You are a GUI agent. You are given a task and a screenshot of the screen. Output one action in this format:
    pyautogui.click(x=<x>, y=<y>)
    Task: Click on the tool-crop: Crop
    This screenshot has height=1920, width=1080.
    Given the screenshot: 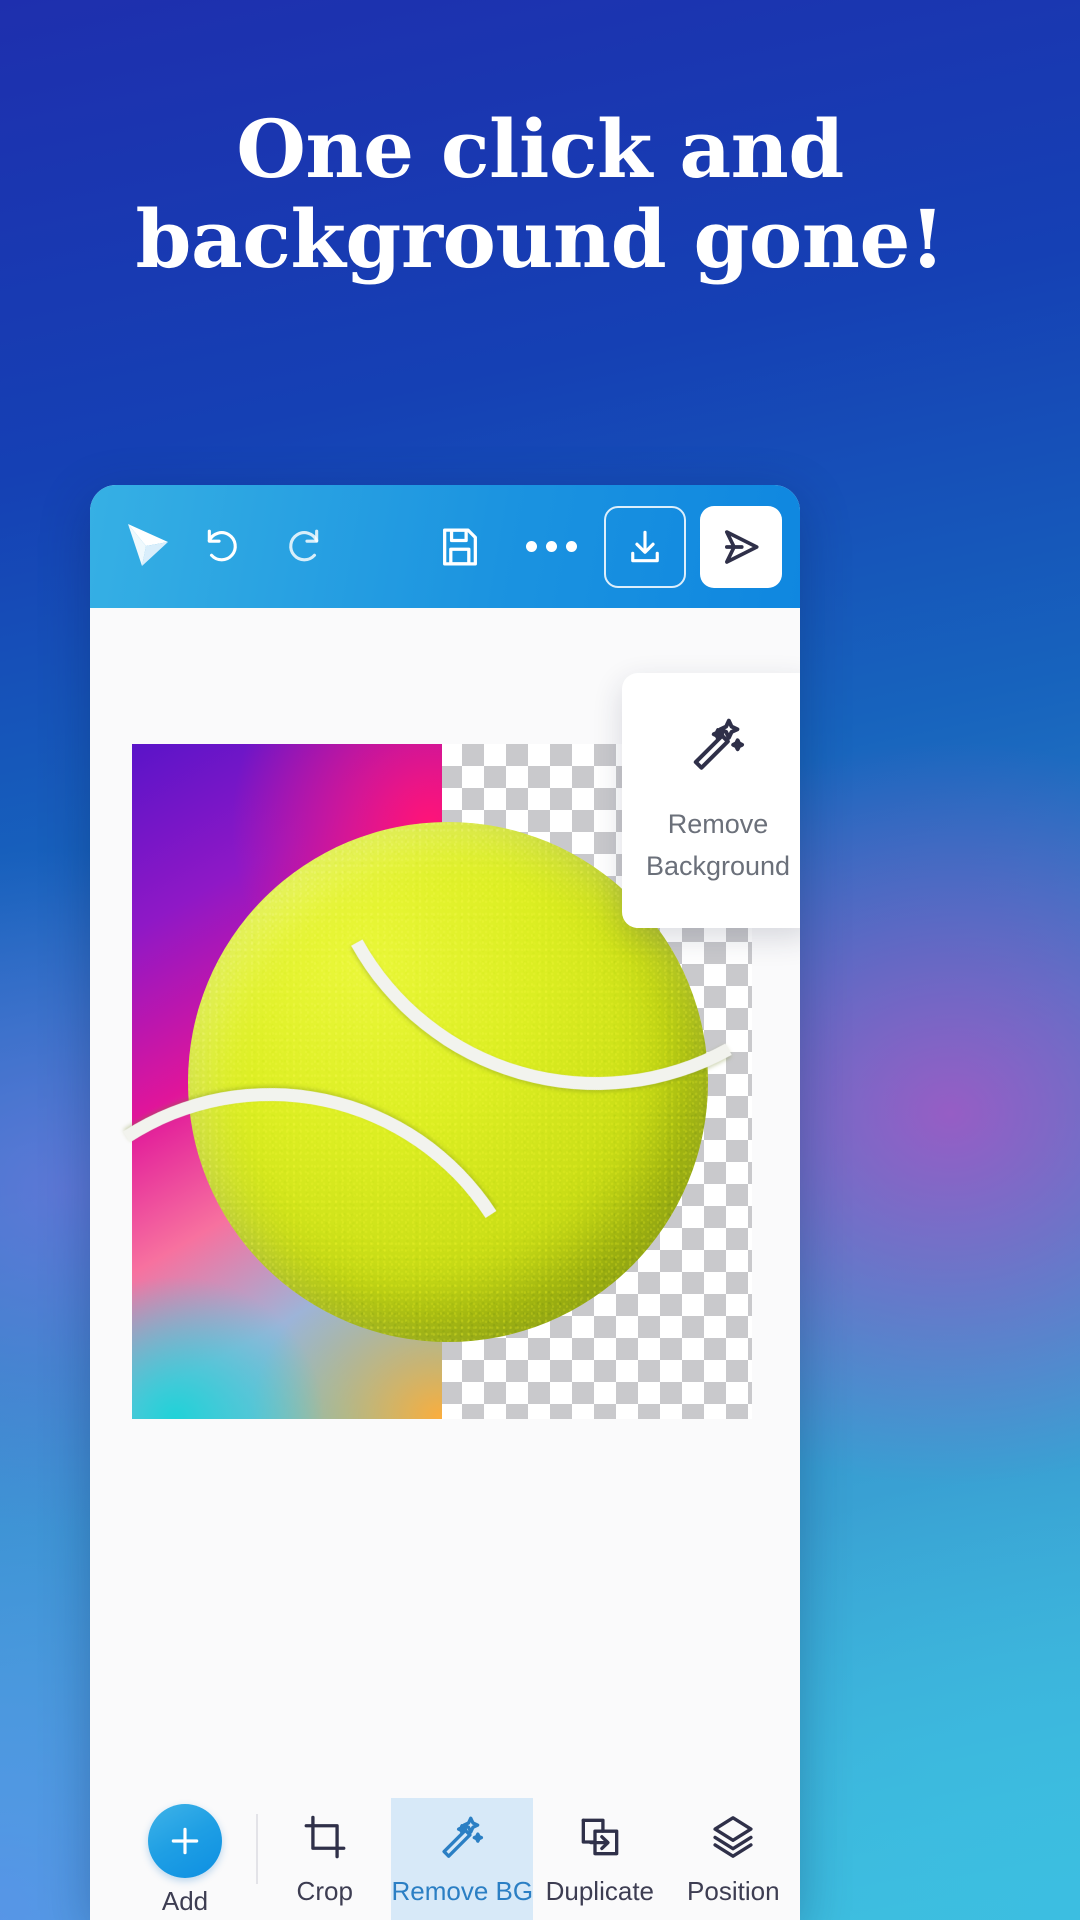 What is the action you would take?
    pyautogui.click(x=324, y=1859)
    